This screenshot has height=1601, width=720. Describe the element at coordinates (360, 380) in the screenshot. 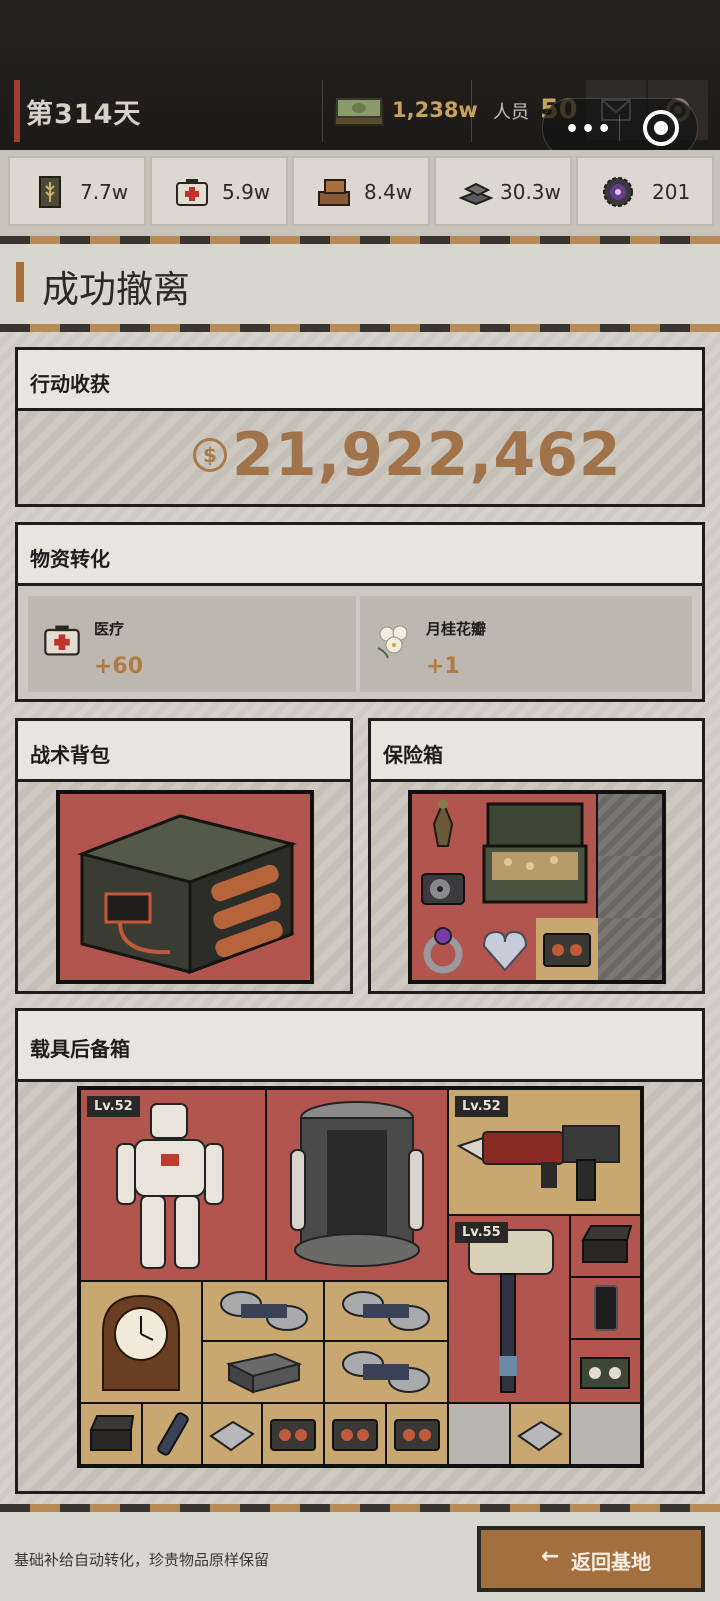

I see `earnings-header: 行动收获` at that location.